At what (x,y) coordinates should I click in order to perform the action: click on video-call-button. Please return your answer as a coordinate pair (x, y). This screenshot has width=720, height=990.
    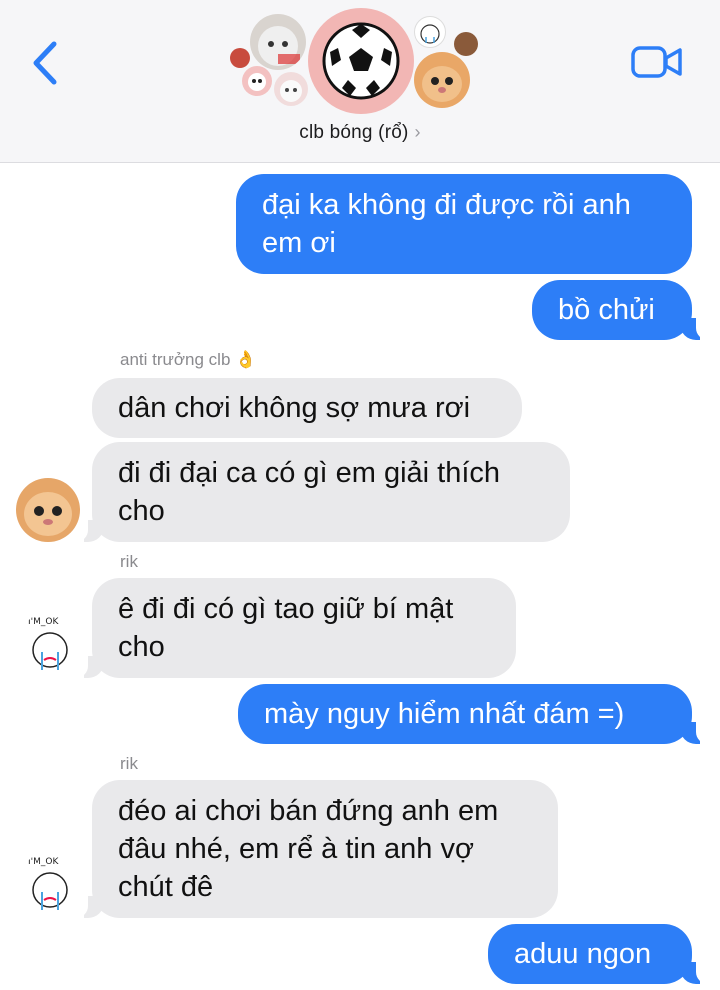
    Looking at the image, I should click on (657, 62).